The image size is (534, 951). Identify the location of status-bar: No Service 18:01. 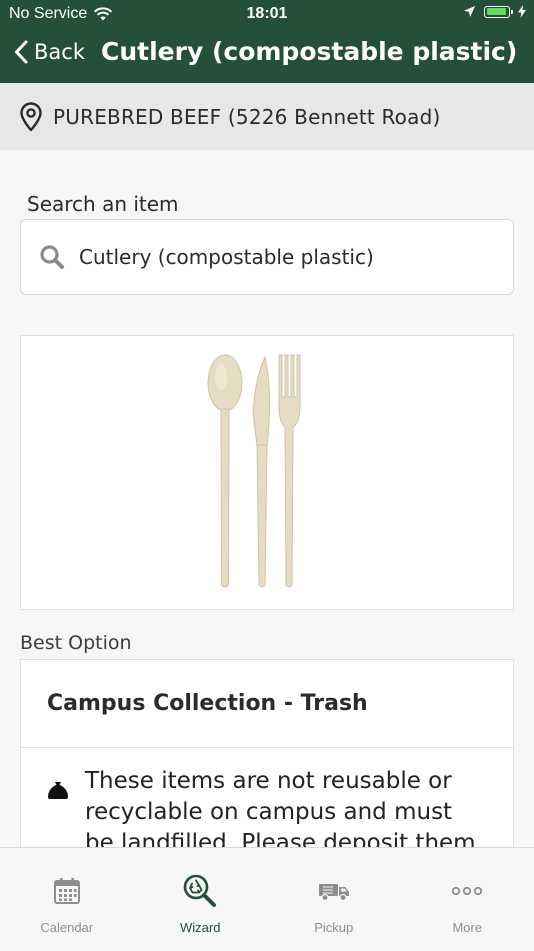
(267, 14).